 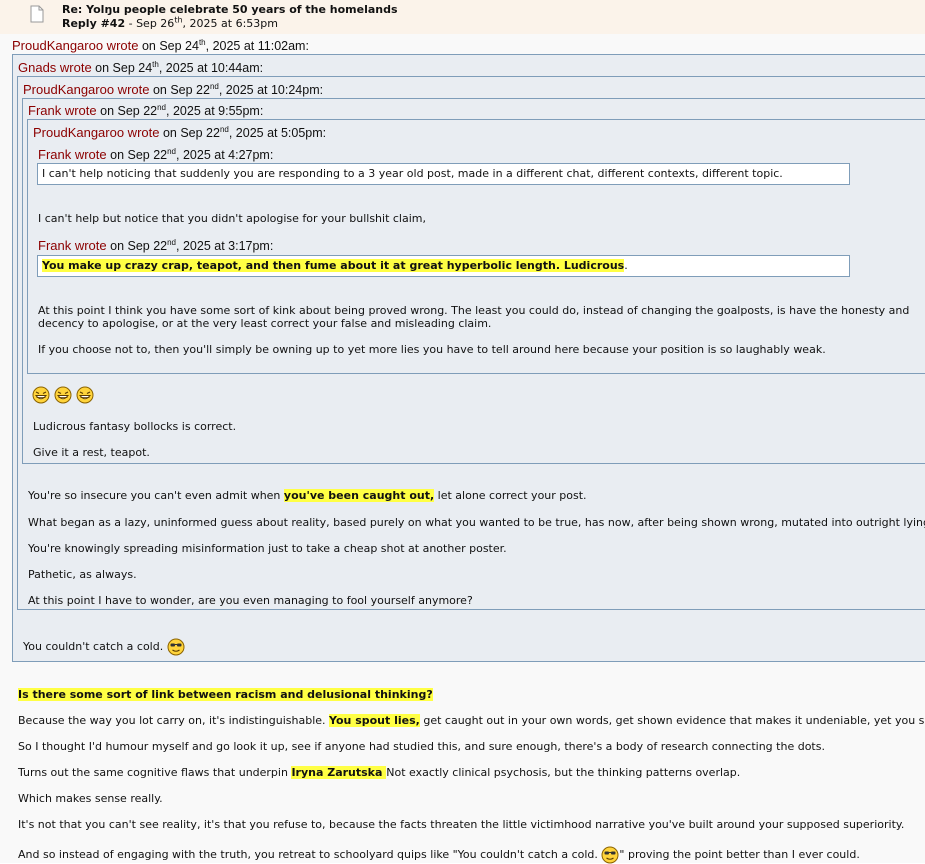 What do you see at coordinates (55, 67) in the screenshot?
I see `quote-author-link: Gnads wrote` at bounding box center [55, 67].